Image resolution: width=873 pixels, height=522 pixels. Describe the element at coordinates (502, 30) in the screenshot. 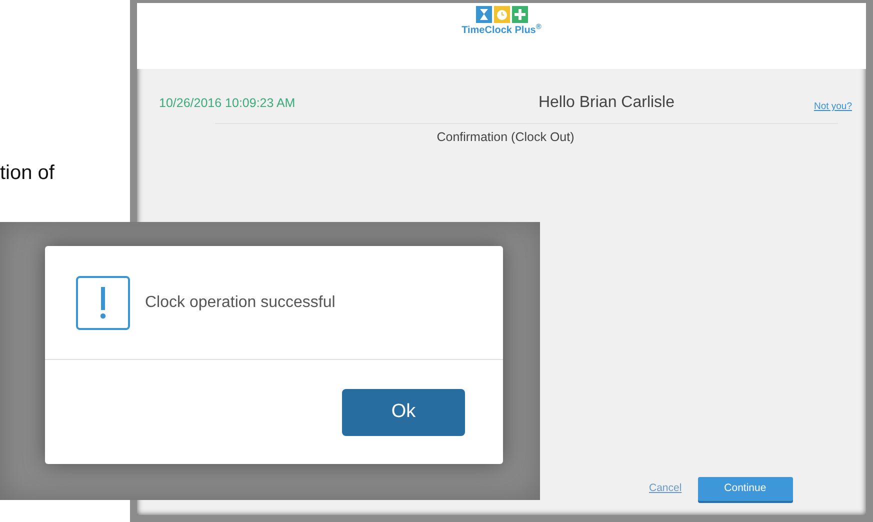

I see `logo-text: TimeClock Plus$^{®}$` at that location.